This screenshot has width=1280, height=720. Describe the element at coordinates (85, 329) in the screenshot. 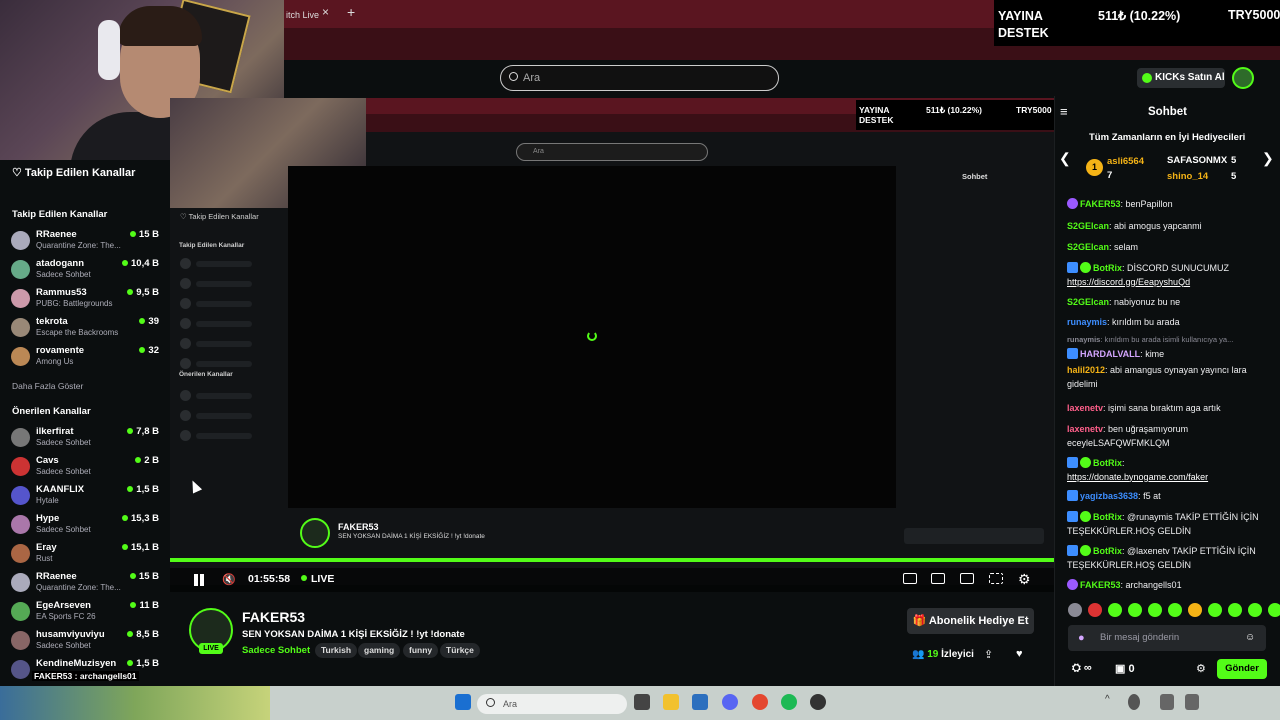

I see `sidebar-channel: tekrota Escape the Backrooms 39` at that location.